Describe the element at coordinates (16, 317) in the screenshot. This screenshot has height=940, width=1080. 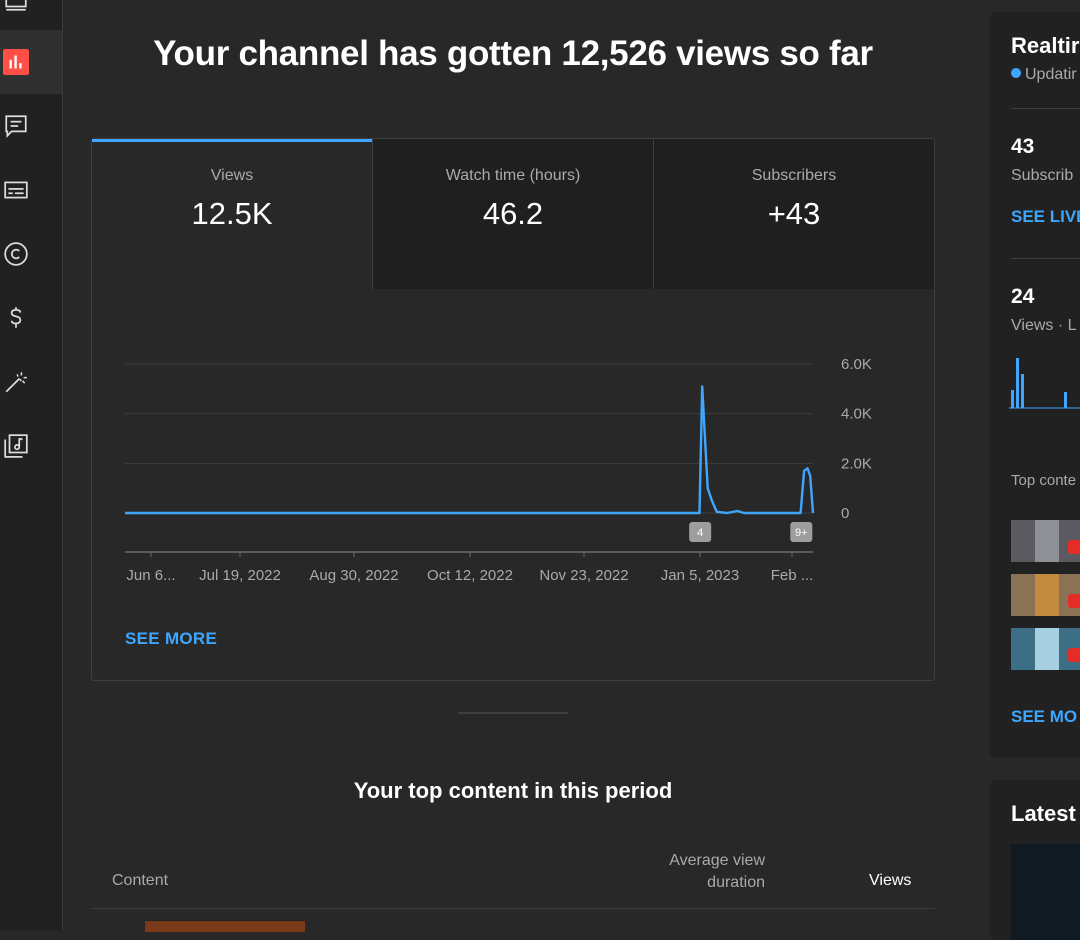
I see `dollar-icon` at that location.